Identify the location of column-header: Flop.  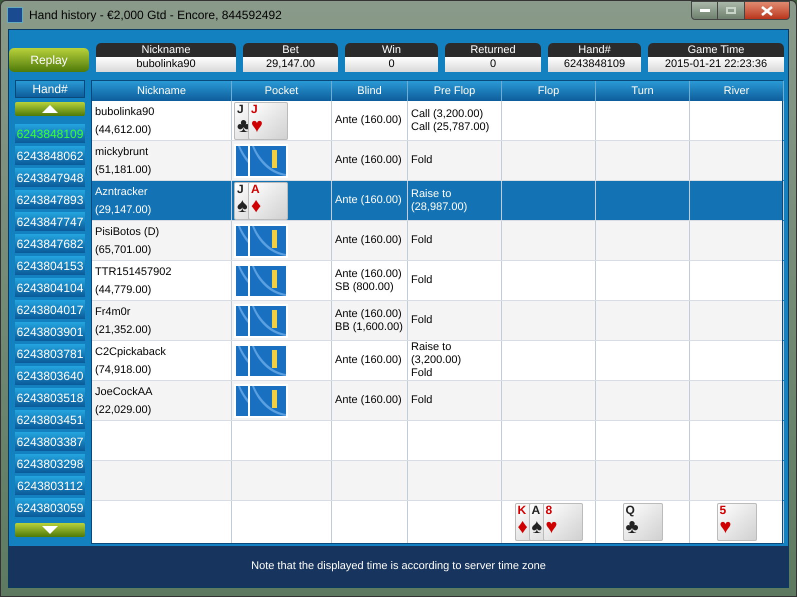
(549, 91).